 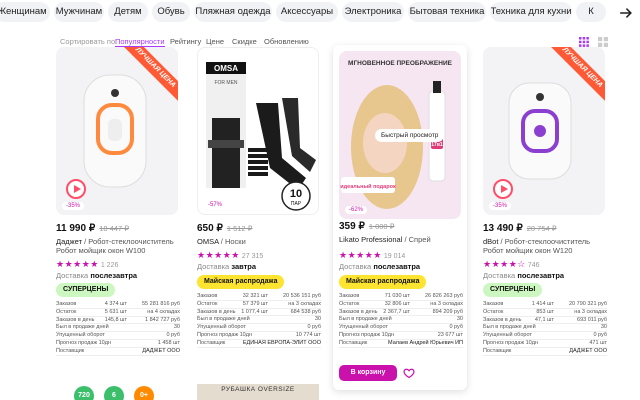 I want to click on count-badge: 0+, so click(x=144, y=393).